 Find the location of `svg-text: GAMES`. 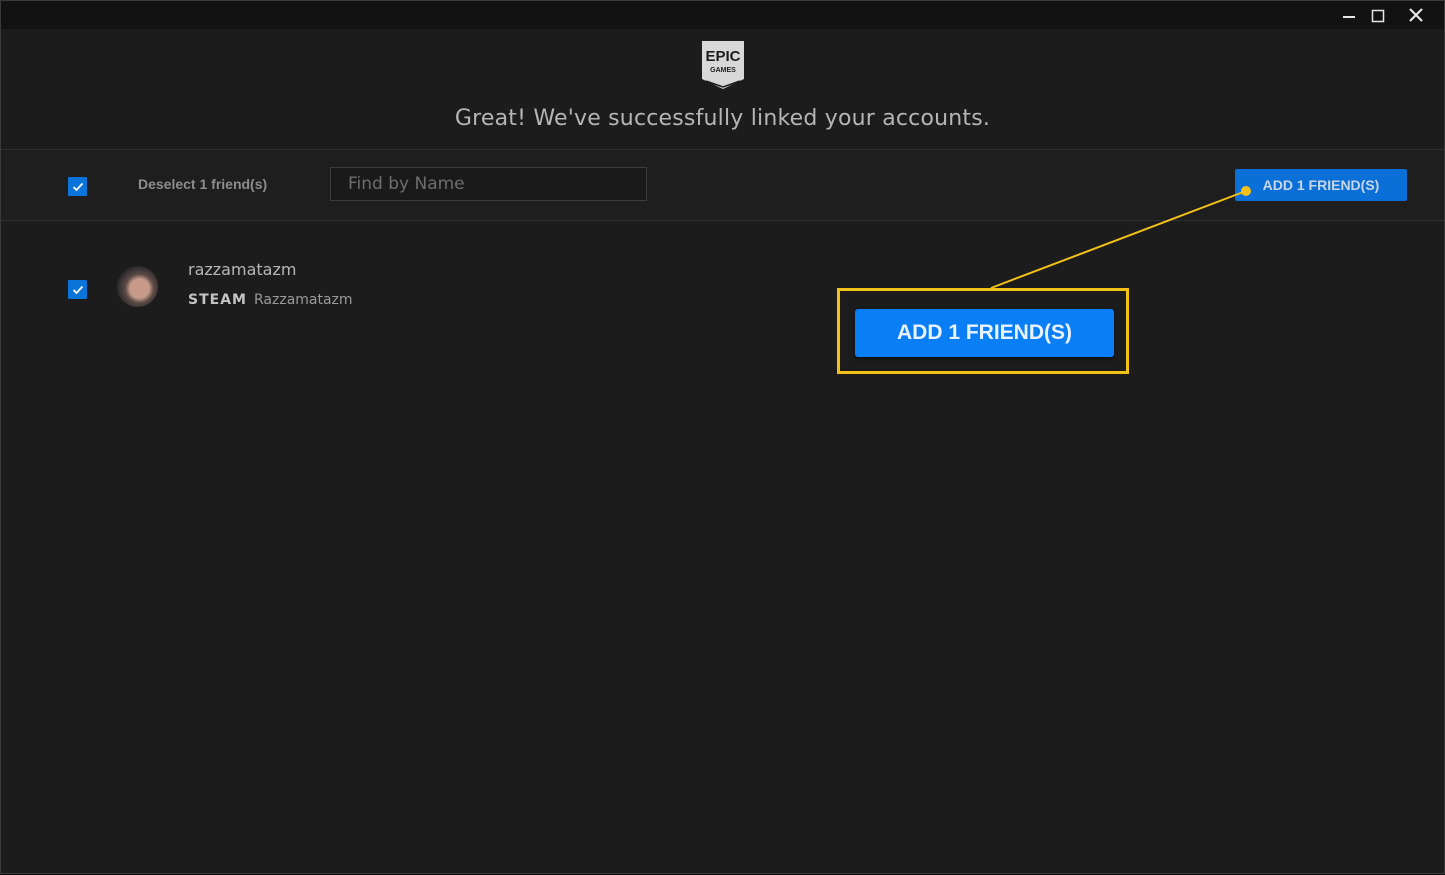

svg-text: GAMES is located at coordinates (723, 70).